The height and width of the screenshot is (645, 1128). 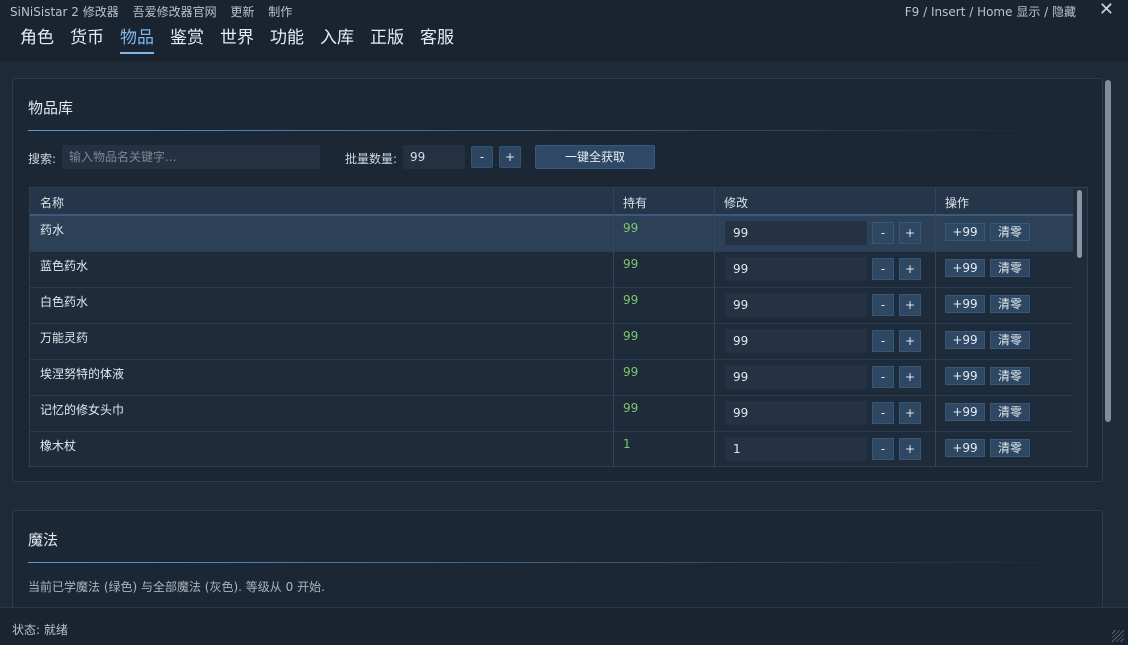 I want to click on page-scrollbar, so click(x=1109, y=251).